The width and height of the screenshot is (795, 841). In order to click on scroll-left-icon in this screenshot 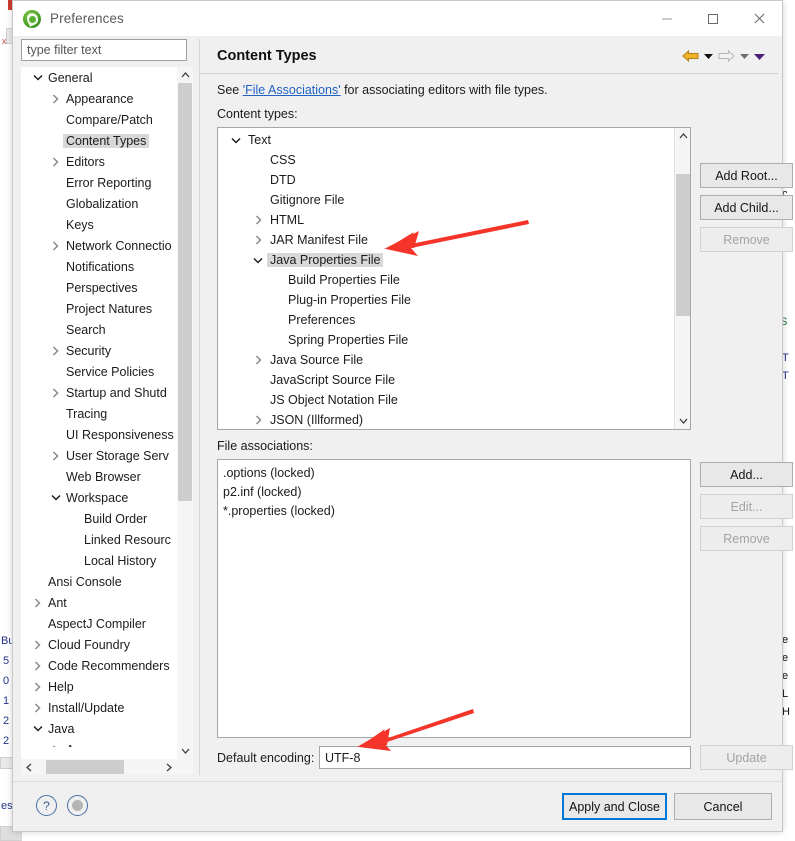, I will do `click(29, 767)`.